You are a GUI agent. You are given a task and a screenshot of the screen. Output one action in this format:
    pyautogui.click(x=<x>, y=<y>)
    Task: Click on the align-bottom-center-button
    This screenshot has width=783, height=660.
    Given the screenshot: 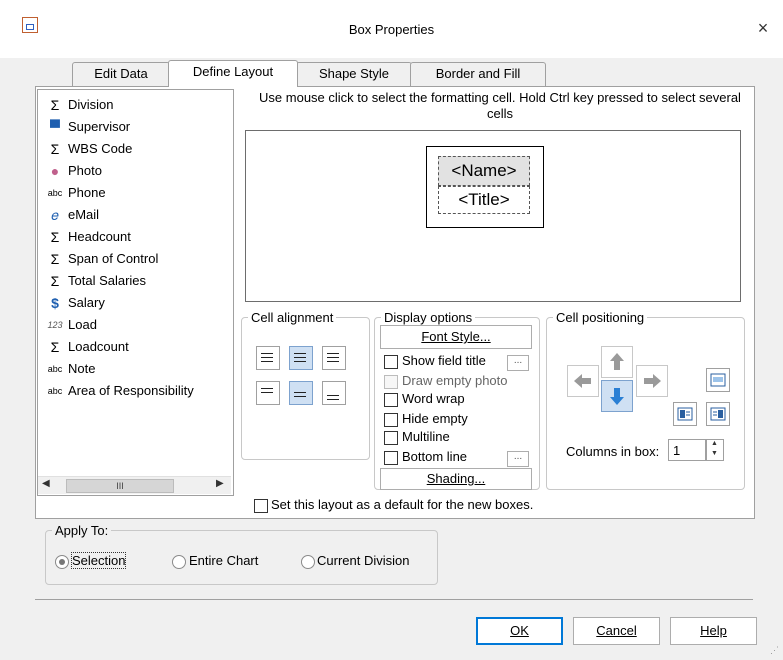 What is the action you would take?
    pyautogui.click(x=301, y=393)
    